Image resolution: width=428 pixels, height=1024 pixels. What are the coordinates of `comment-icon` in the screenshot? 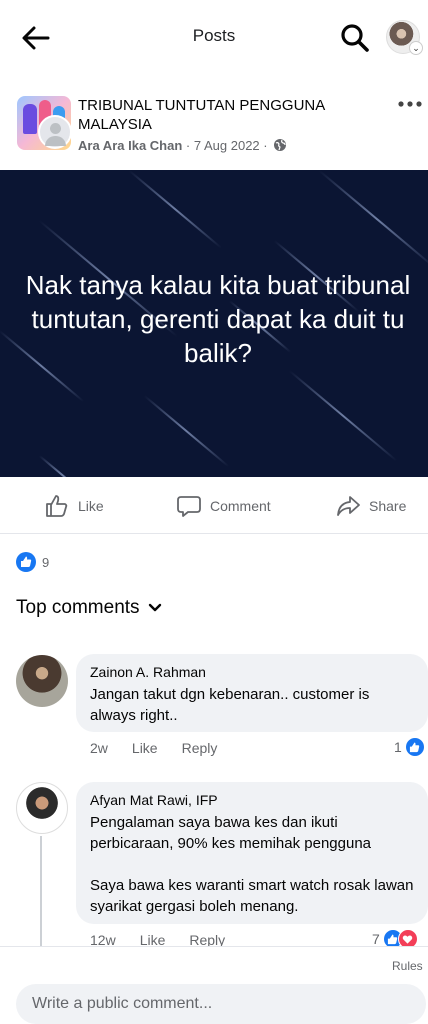 It's located at (189, 506).